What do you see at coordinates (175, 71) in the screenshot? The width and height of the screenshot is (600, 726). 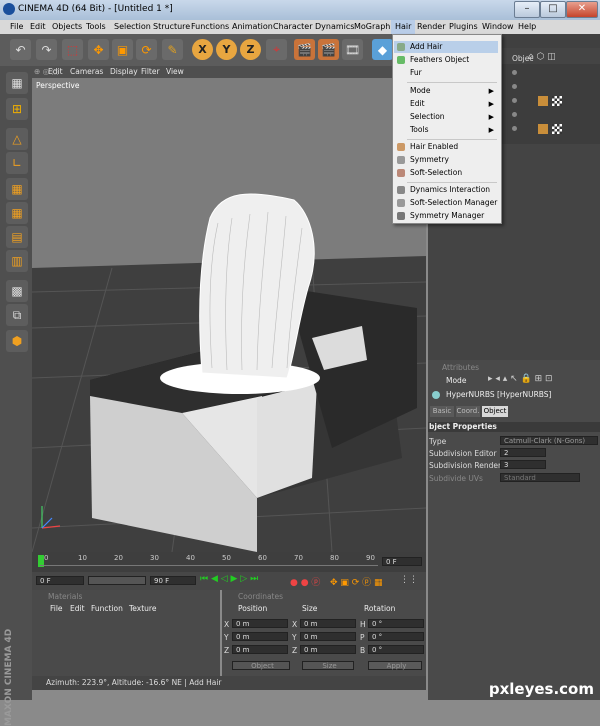 I see `viewport-menu-view: View` at bounding box center [175, 71].